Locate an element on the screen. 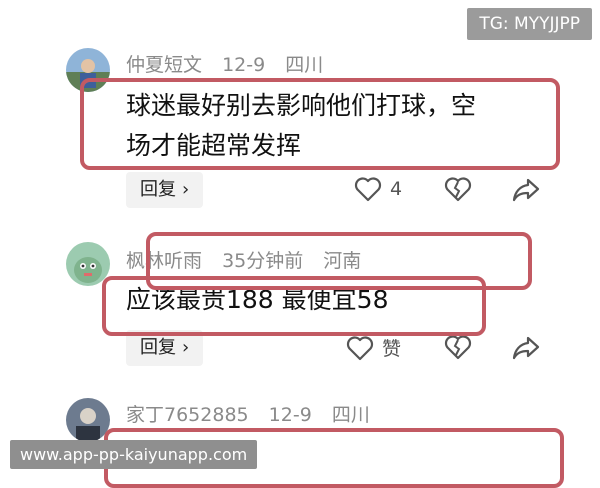  like-label: 赞 is located at coordinates (392, 349).